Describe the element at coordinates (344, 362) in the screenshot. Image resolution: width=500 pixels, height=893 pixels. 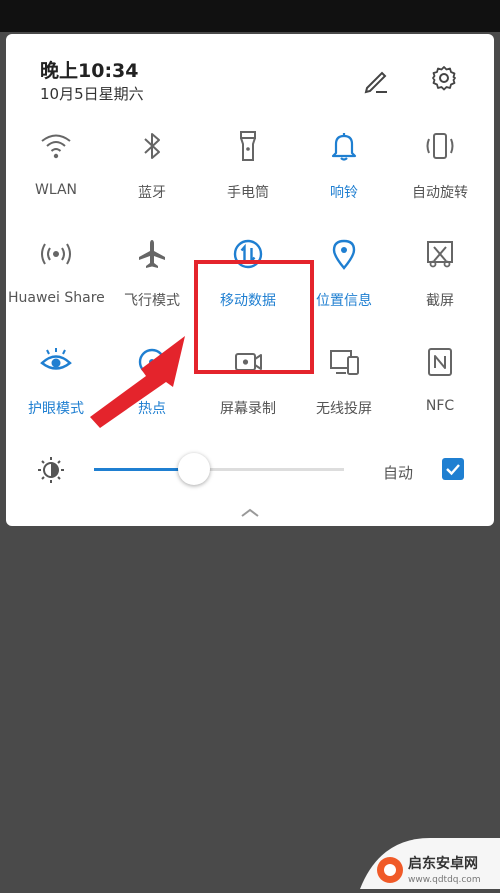
I see `cast-icon` at that location.